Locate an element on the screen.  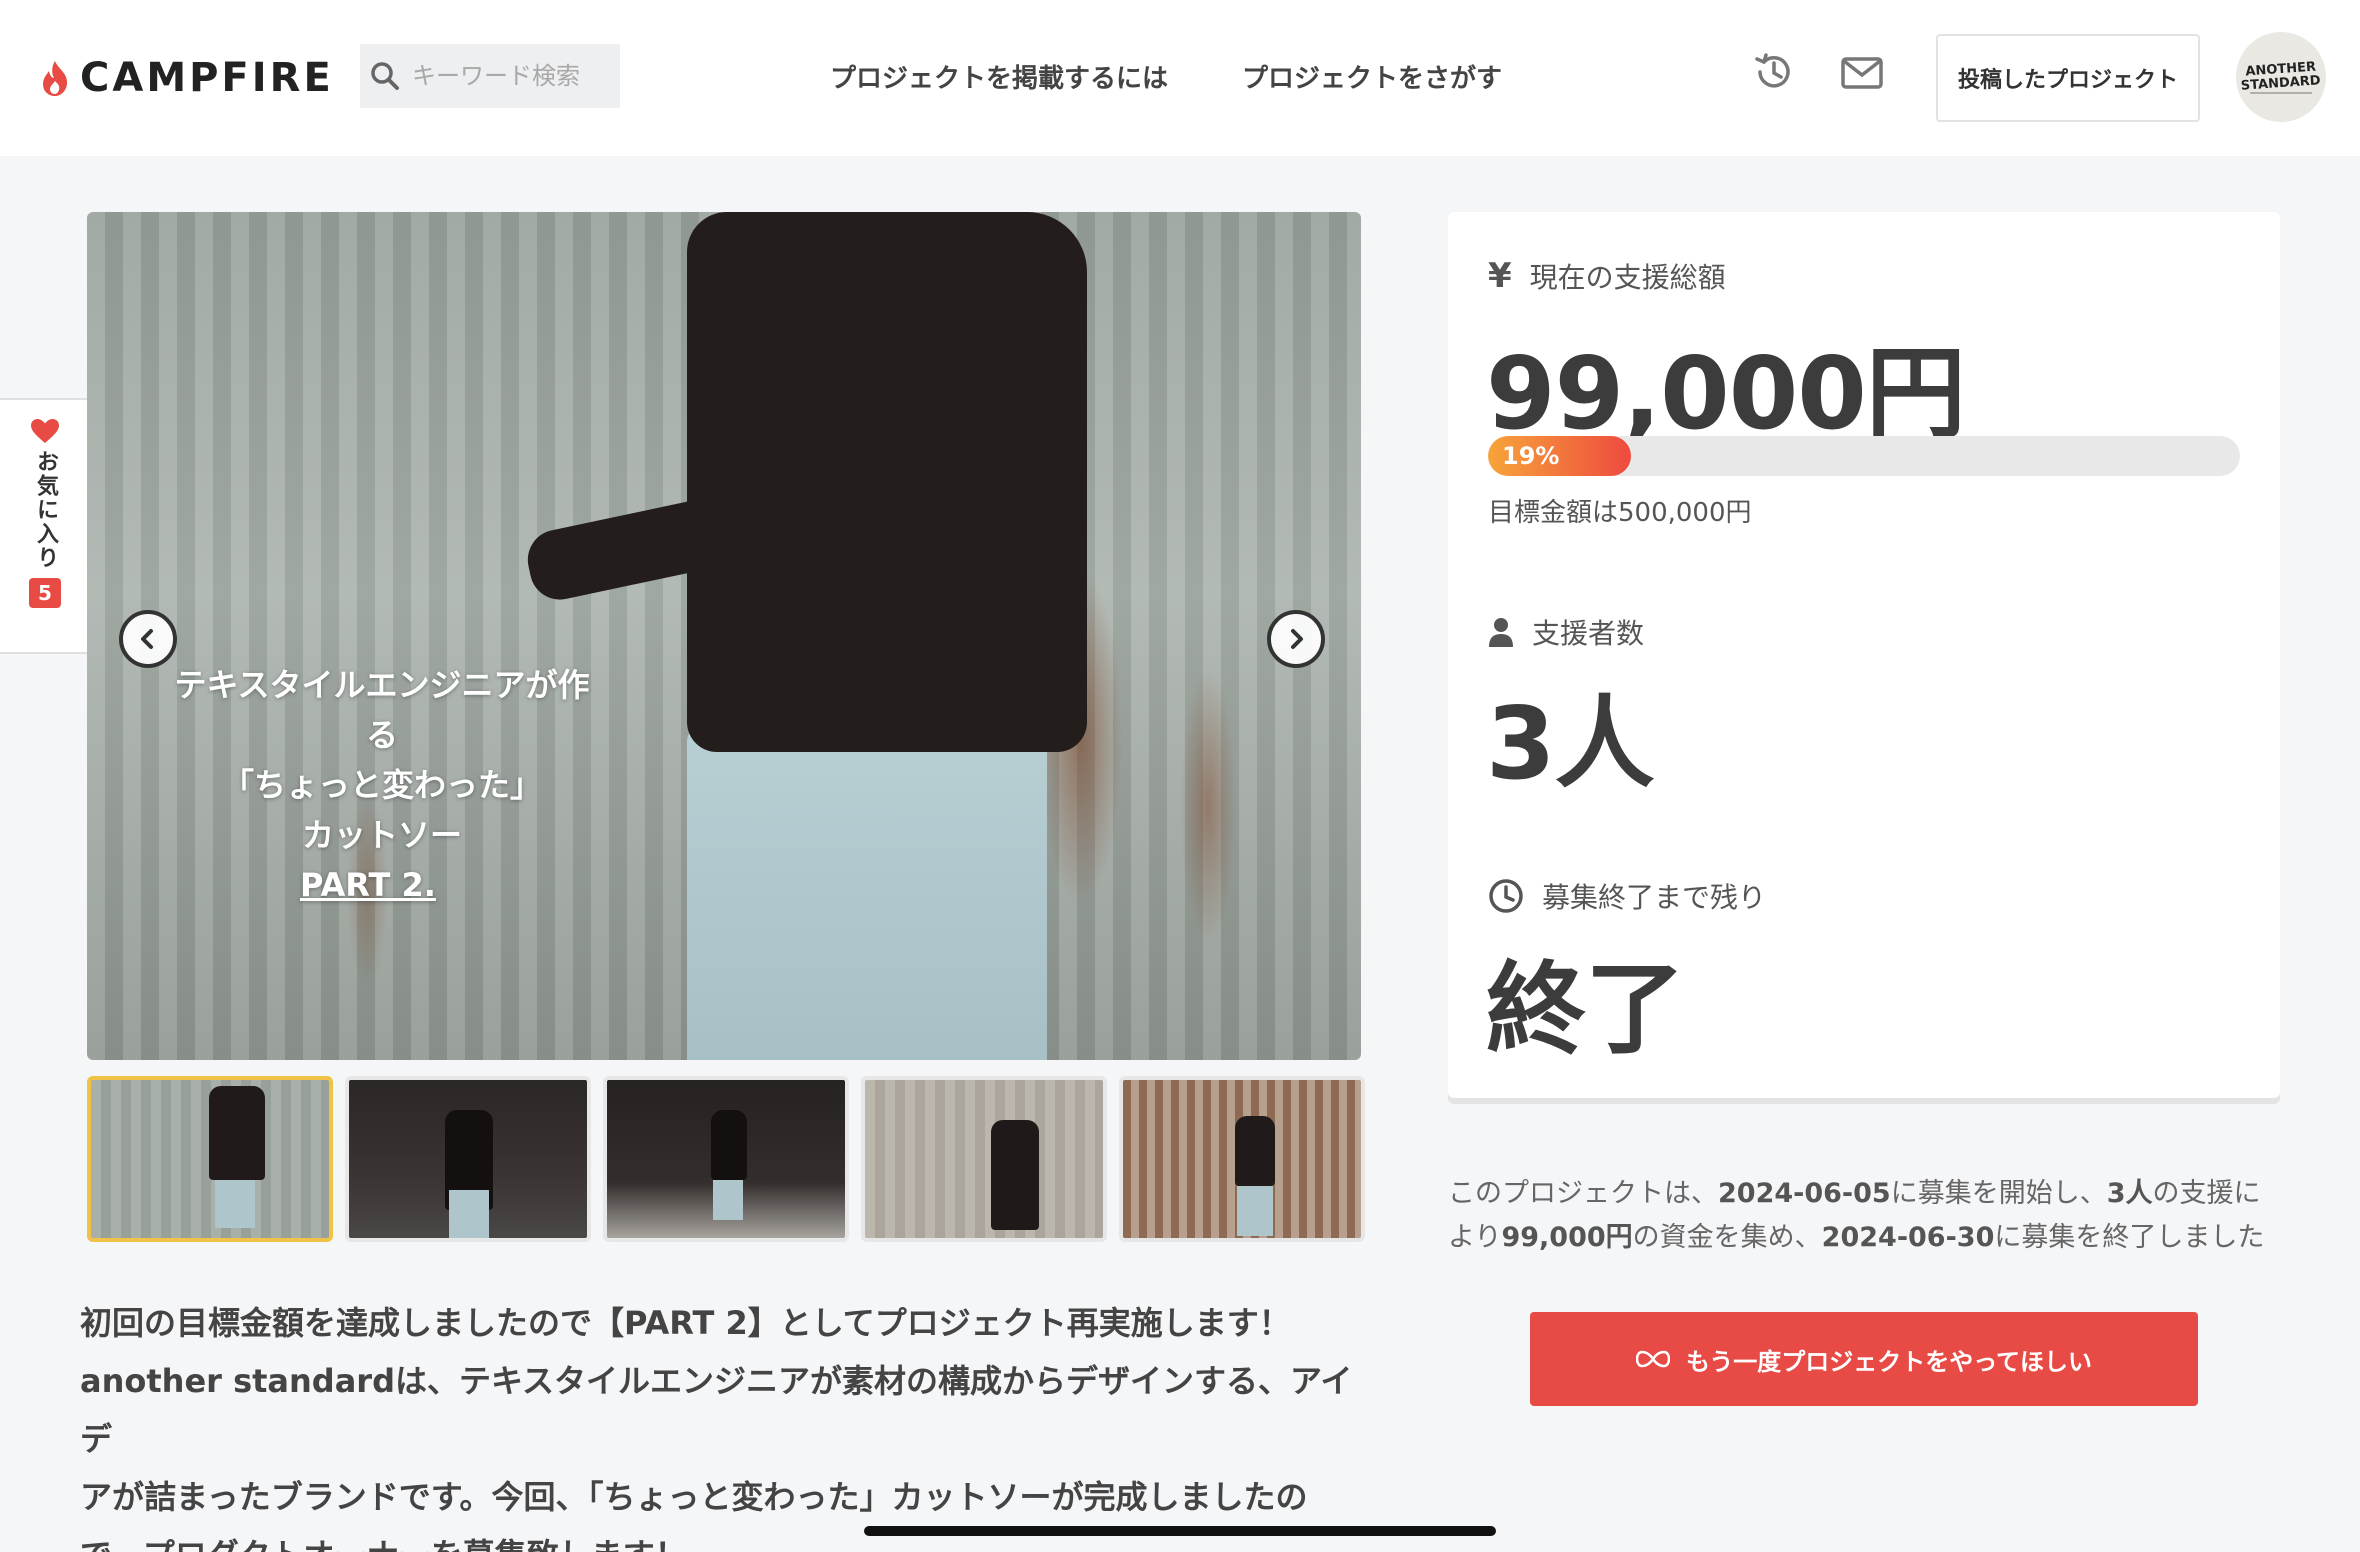
description-line: アが詰まったブランドです。今回、「ちょっと変わった」カットソーが完成しましたの is located at coordinates (694, 1497).